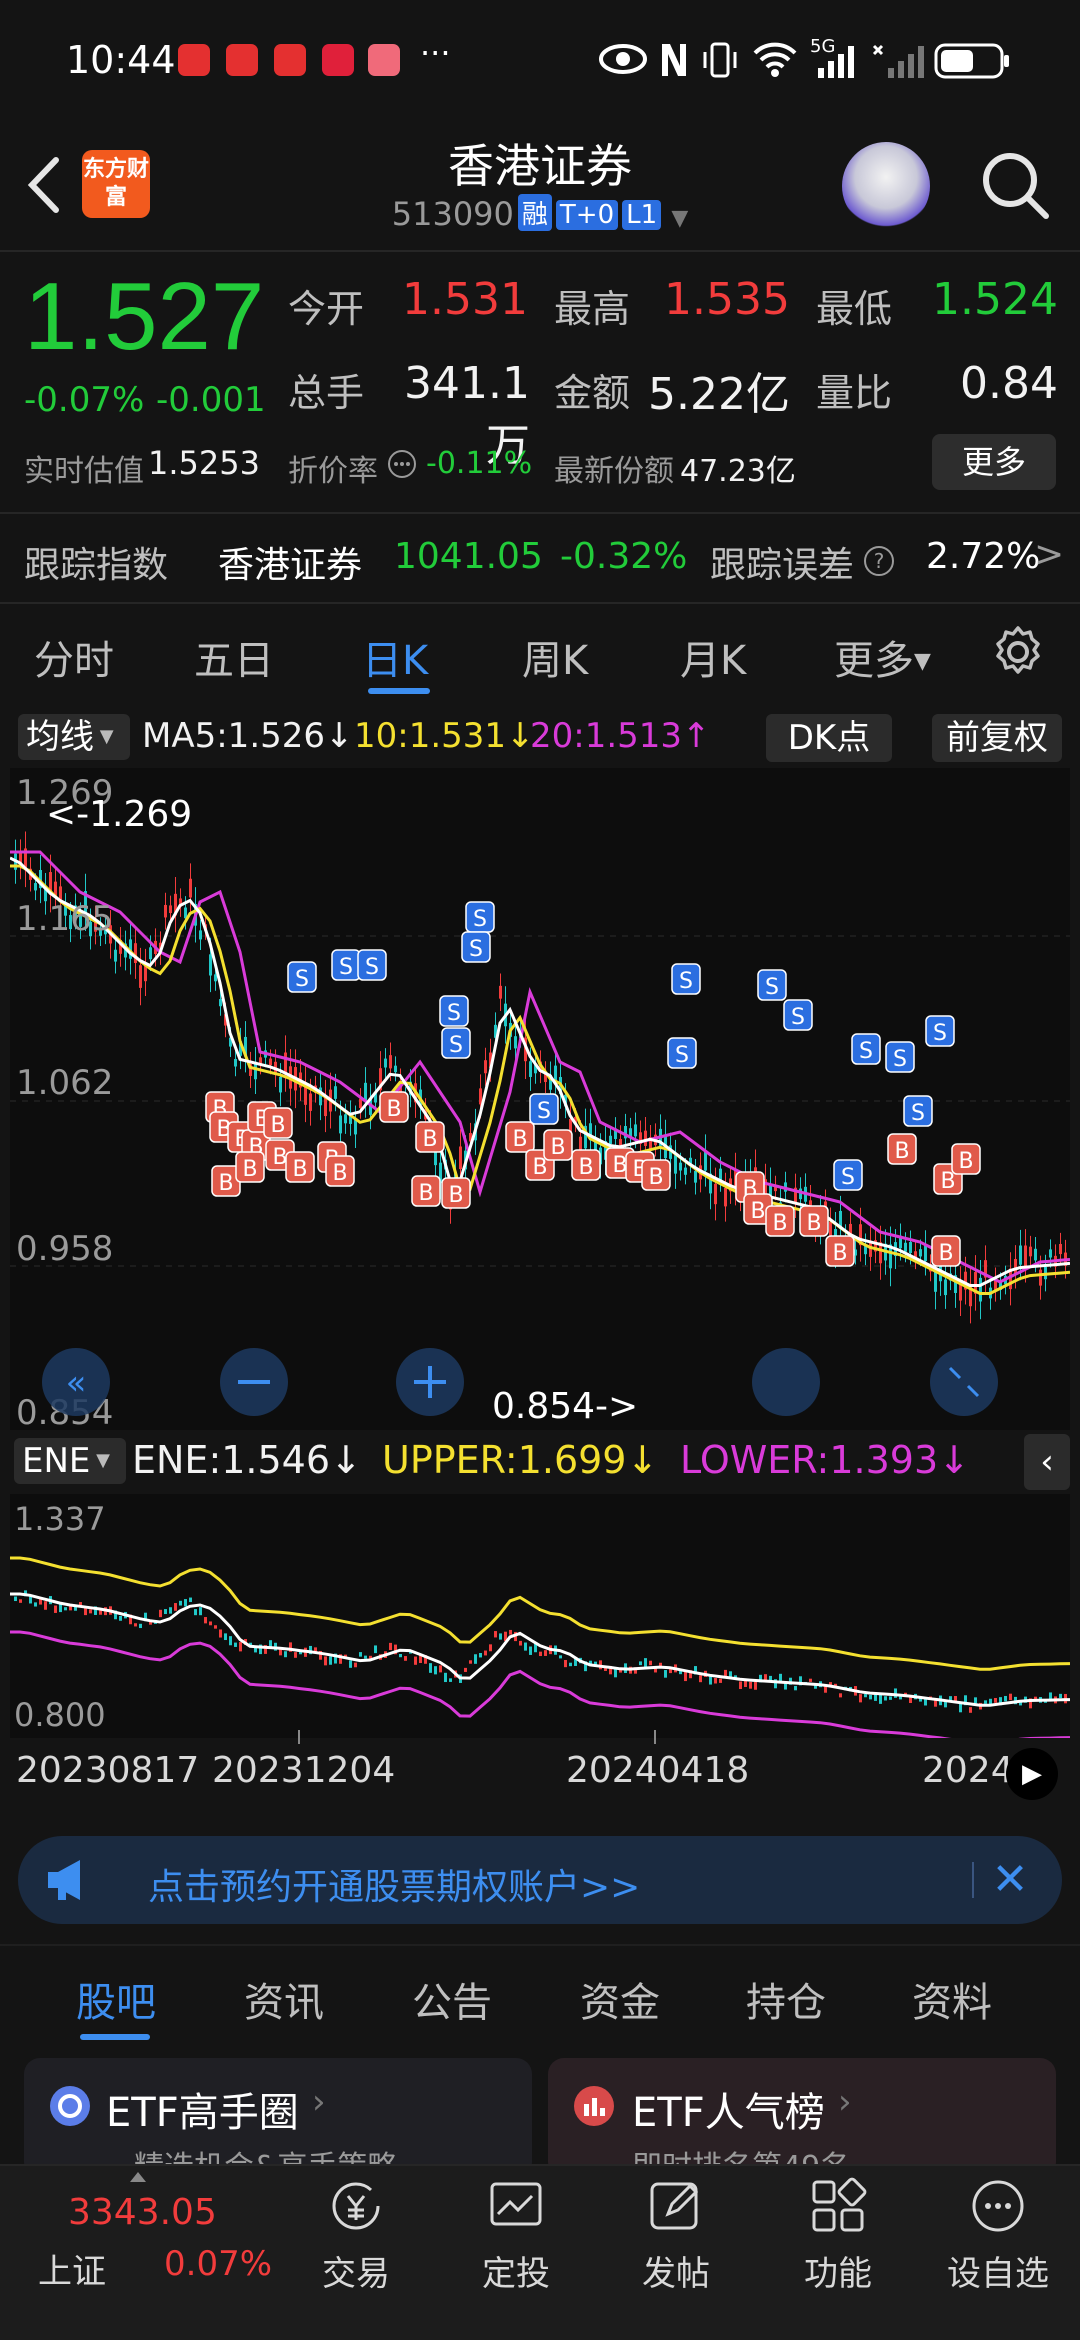 The image size is (1080, 2340). What do you see at coordinates (516, 2270) in the screenshot?
I see `nav-fixed-investment-label: 定投` at bounding box center [516, 2270].